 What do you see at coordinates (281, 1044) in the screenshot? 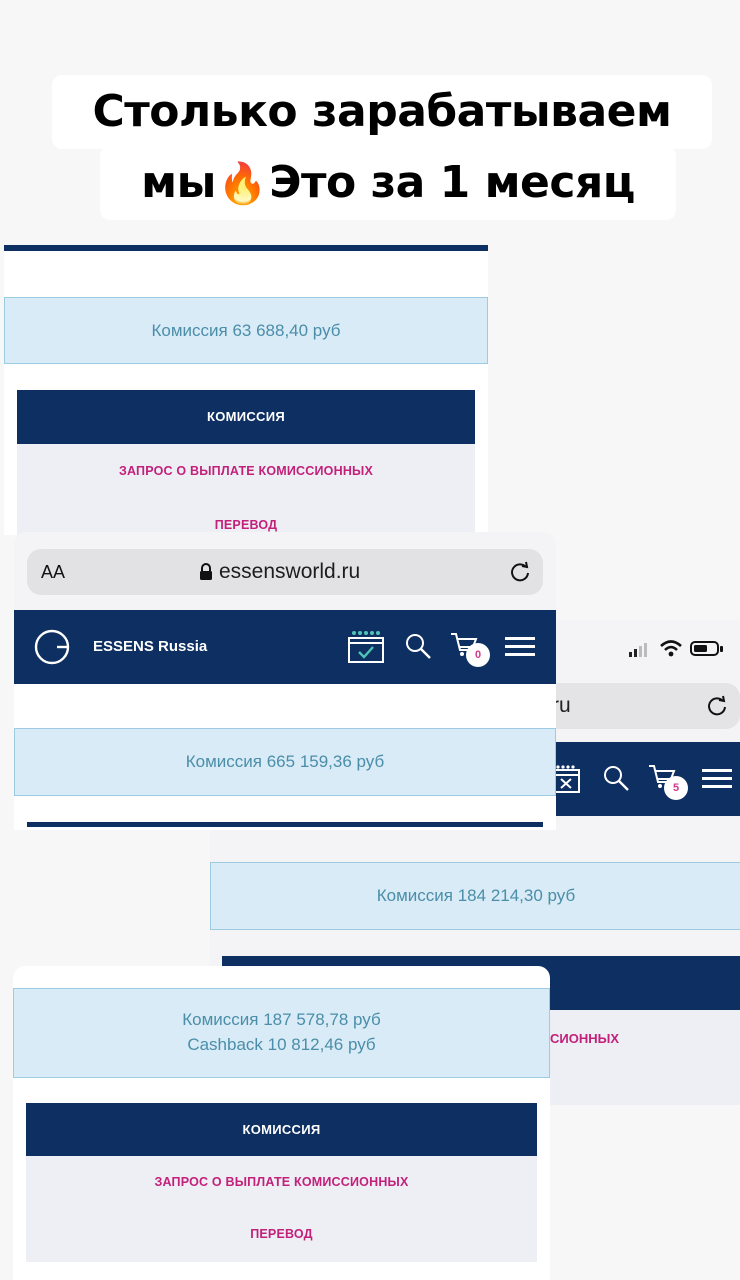
I see `cashback-text: Cashback 10 812,46 руб` at bounding box center [281, 1044].